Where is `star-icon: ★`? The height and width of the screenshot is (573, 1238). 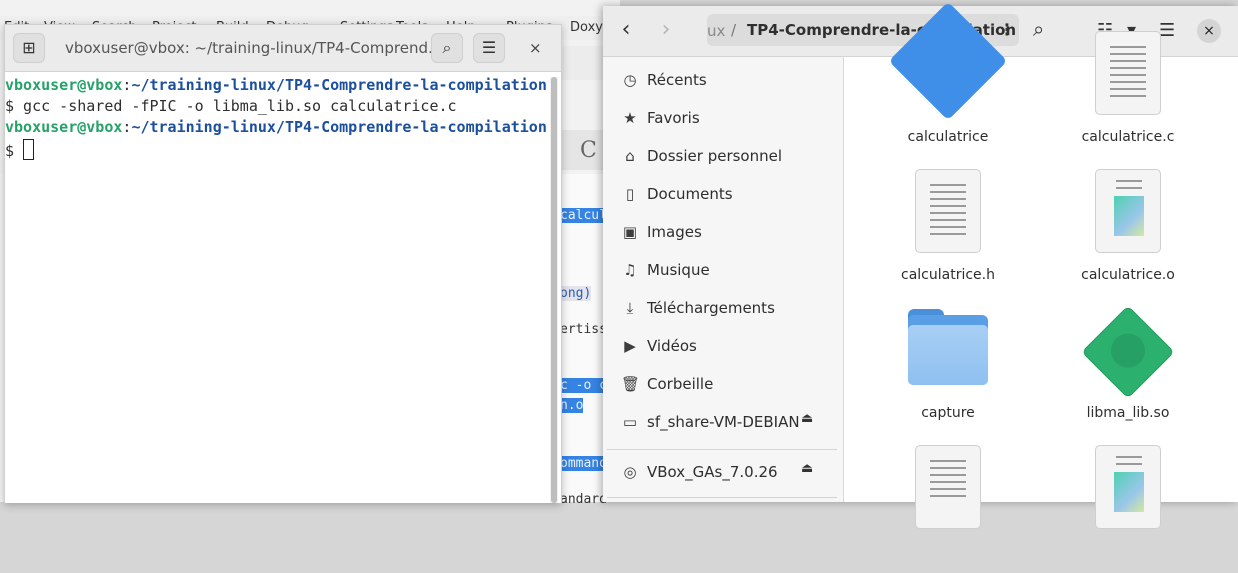 star-icon: ★ is located at coordinates (630, 118).